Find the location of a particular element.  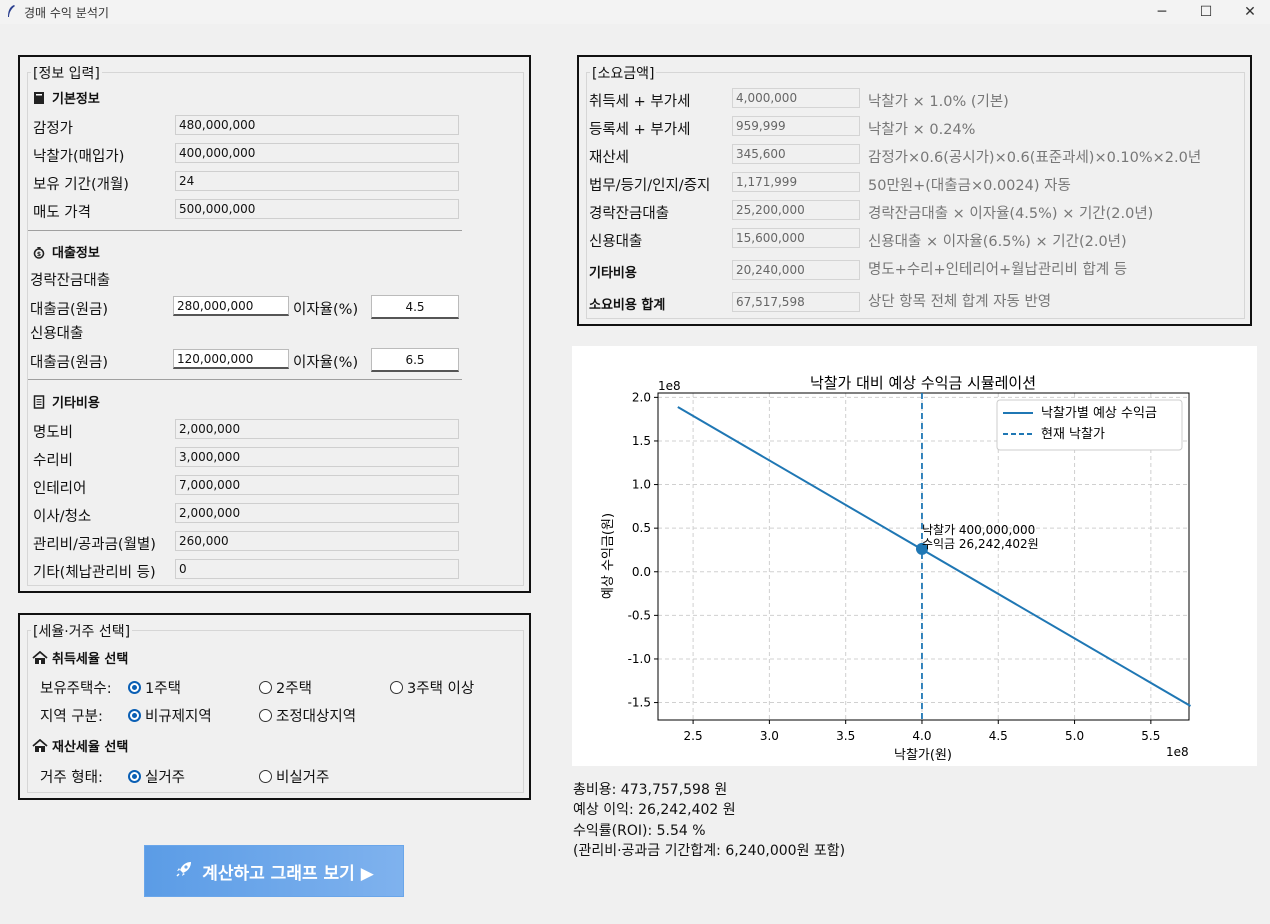

credit-interest-label: 신용대출 is located at coordinates (616, 242).